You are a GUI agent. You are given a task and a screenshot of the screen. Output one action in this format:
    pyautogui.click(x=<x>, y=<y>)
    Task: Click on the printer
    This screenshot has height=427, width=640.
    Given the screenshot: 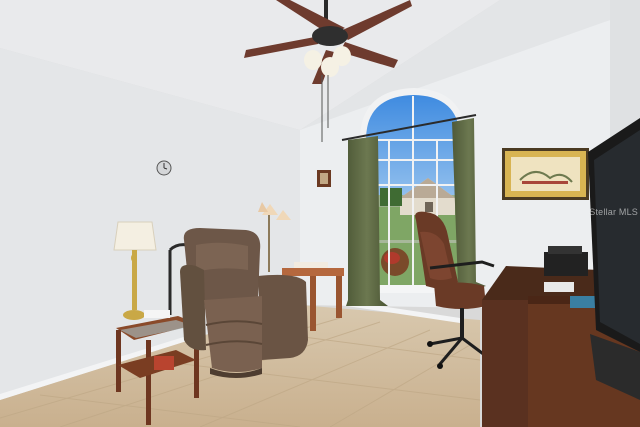 What is the action you would take?
    pyautogui.click(x=566, y=261)
    